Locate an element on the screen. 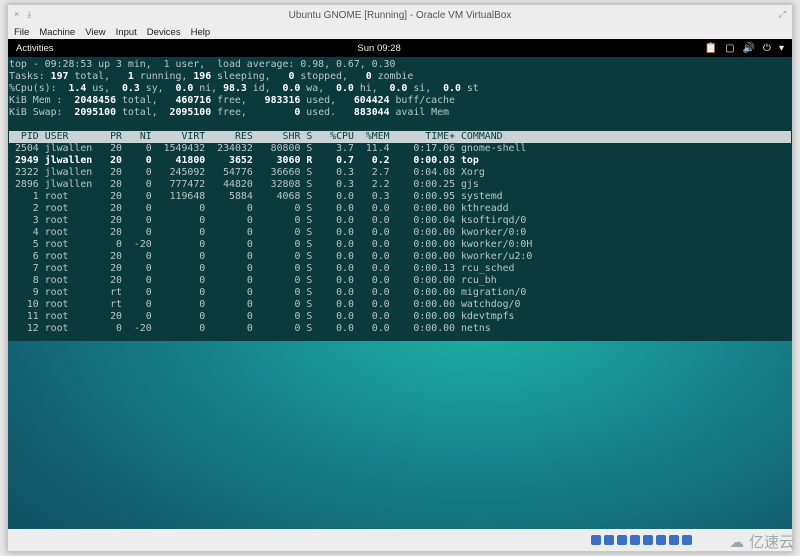 Image resolution: width=800 pixels, height=556 pixels. cell-command: rcu_sched is located at coordinates (487, 268).